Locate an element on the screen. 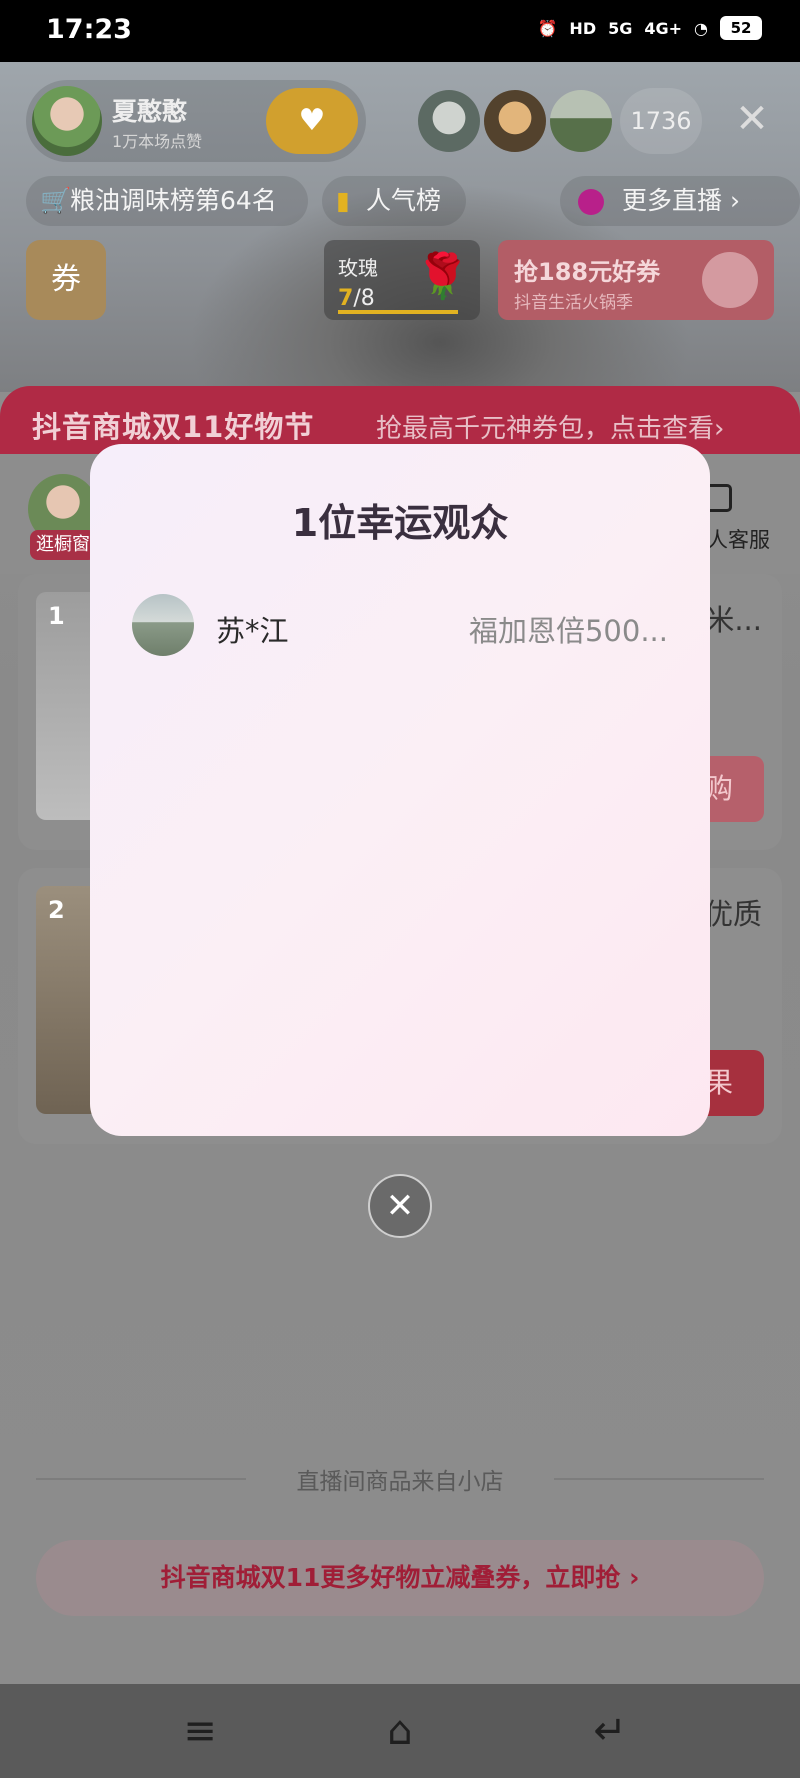 The width and height of the screenshot is (800, 1778). hotpot-icon is located at coordinates (730, 280).